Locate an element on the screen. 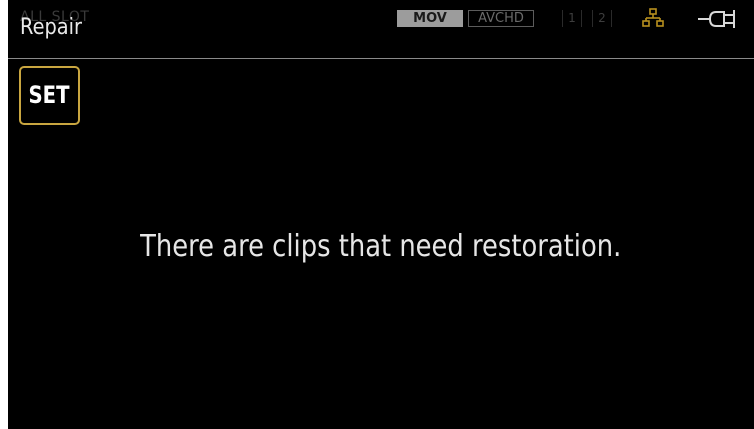 This screenshot has width=754, height=429. card-slot-1-indicator: 1 is located at coordinates (572, 18).